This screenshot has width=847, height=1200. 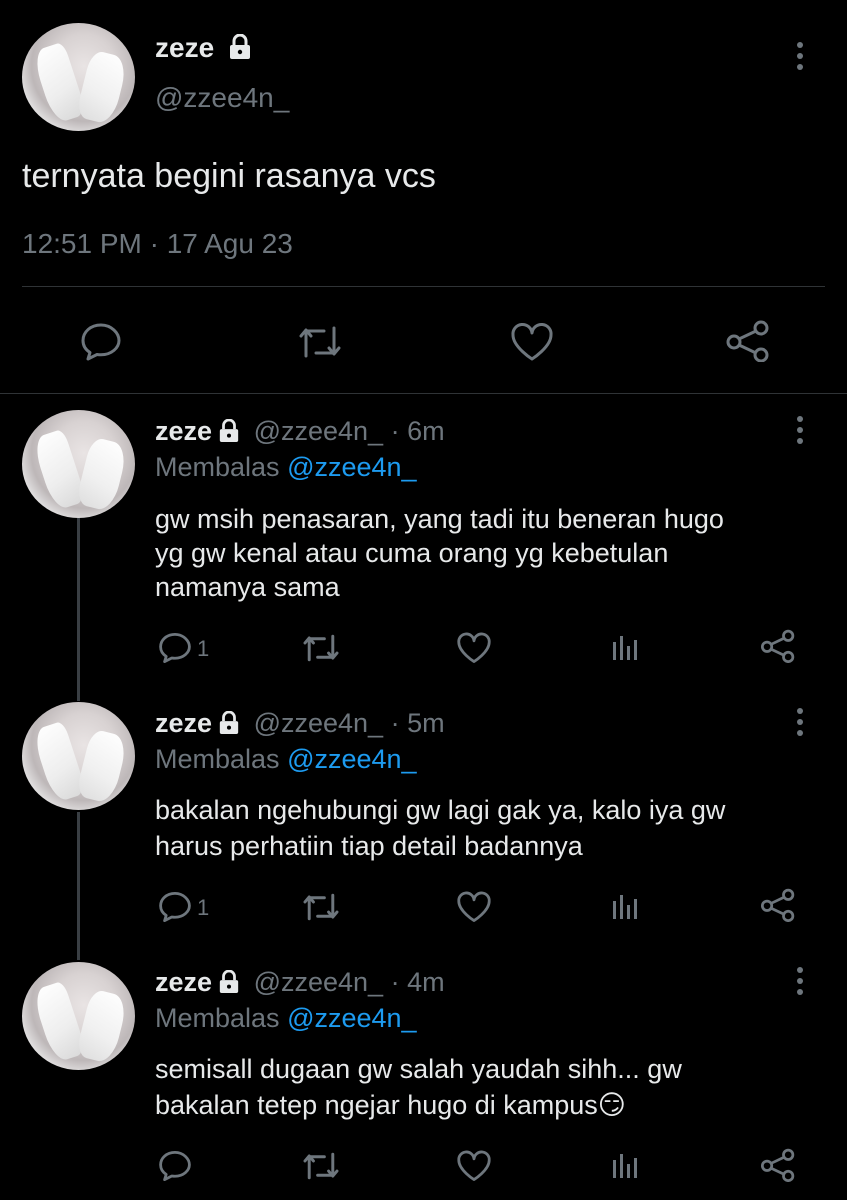 I want to click on display-name-row: zeze, so click(x=203, y=49).